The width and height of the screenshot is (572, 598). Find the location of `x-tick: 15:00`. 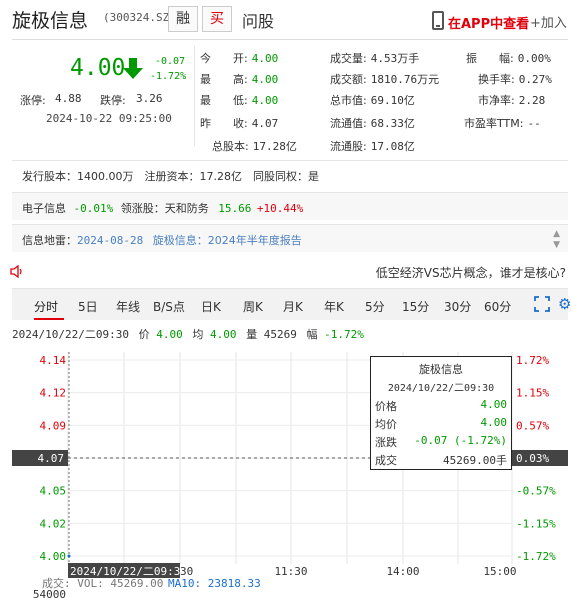

x-tick: 15:00 is located at coordinates (499, 571).